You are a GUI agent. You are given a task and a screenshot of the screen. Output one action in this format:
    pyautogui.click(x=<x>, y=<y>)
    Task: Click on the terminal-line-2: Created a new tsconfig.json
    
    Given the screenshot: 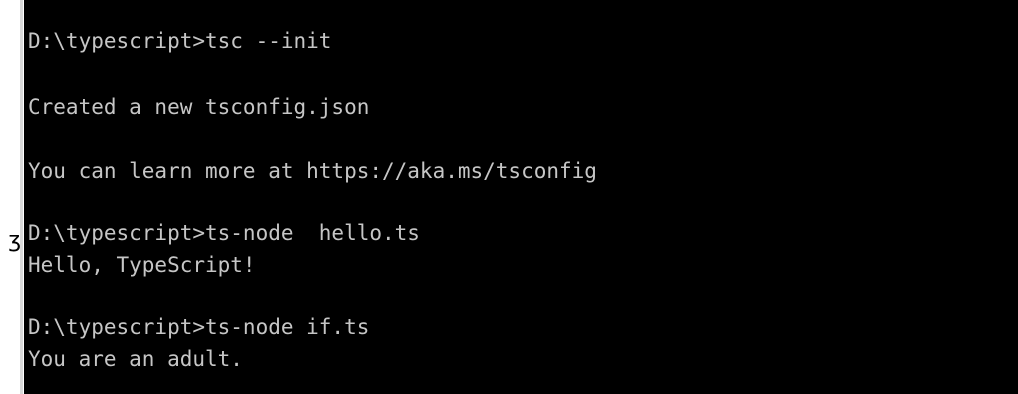 What is the action you would take?
    pyautogui.click(x=199, y=107)
    